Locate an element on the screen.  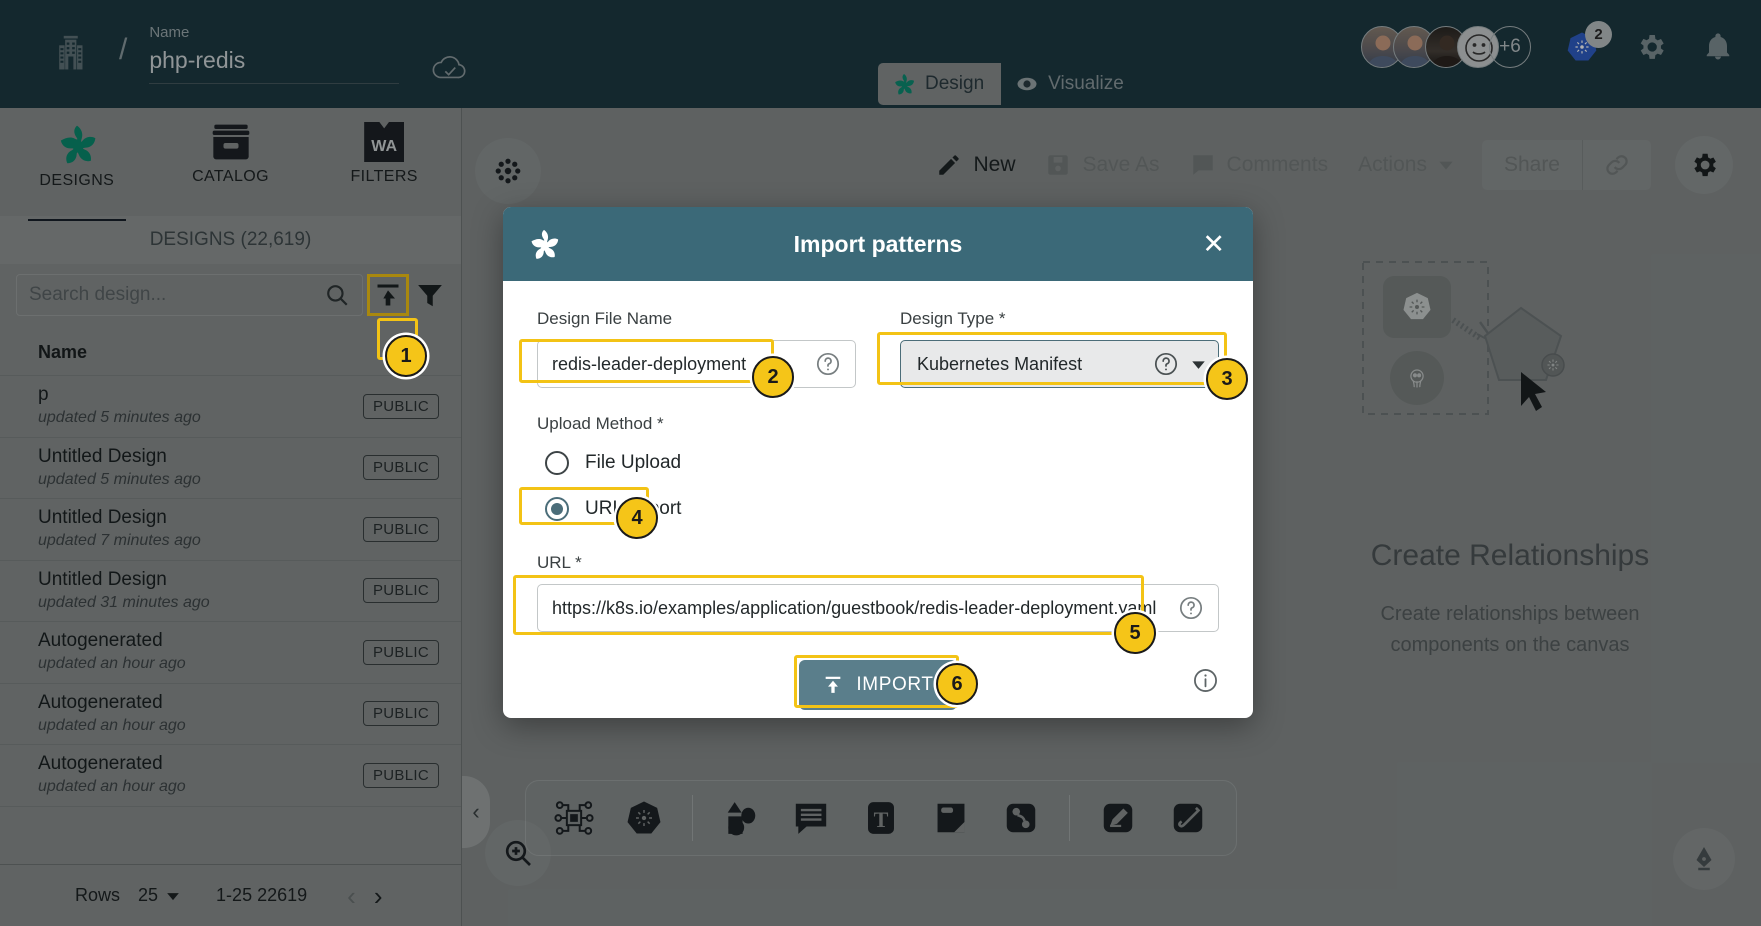
close-x-icon: ✕ is located at coordinates (1213, 244).